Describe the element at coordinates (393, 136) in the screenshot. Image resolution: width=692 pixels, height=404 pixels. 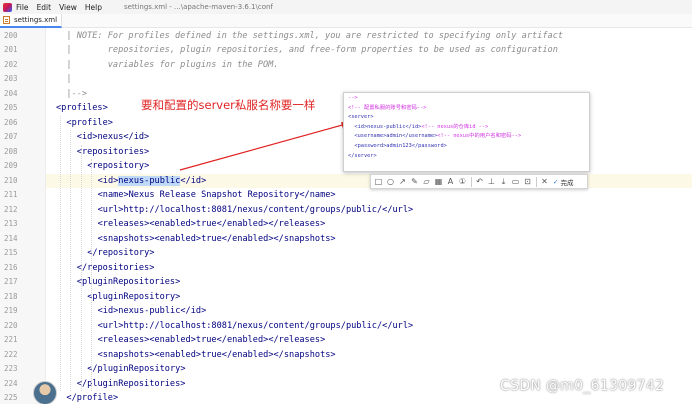
I see `popup-code-text: <username>admin</username>` at that location.